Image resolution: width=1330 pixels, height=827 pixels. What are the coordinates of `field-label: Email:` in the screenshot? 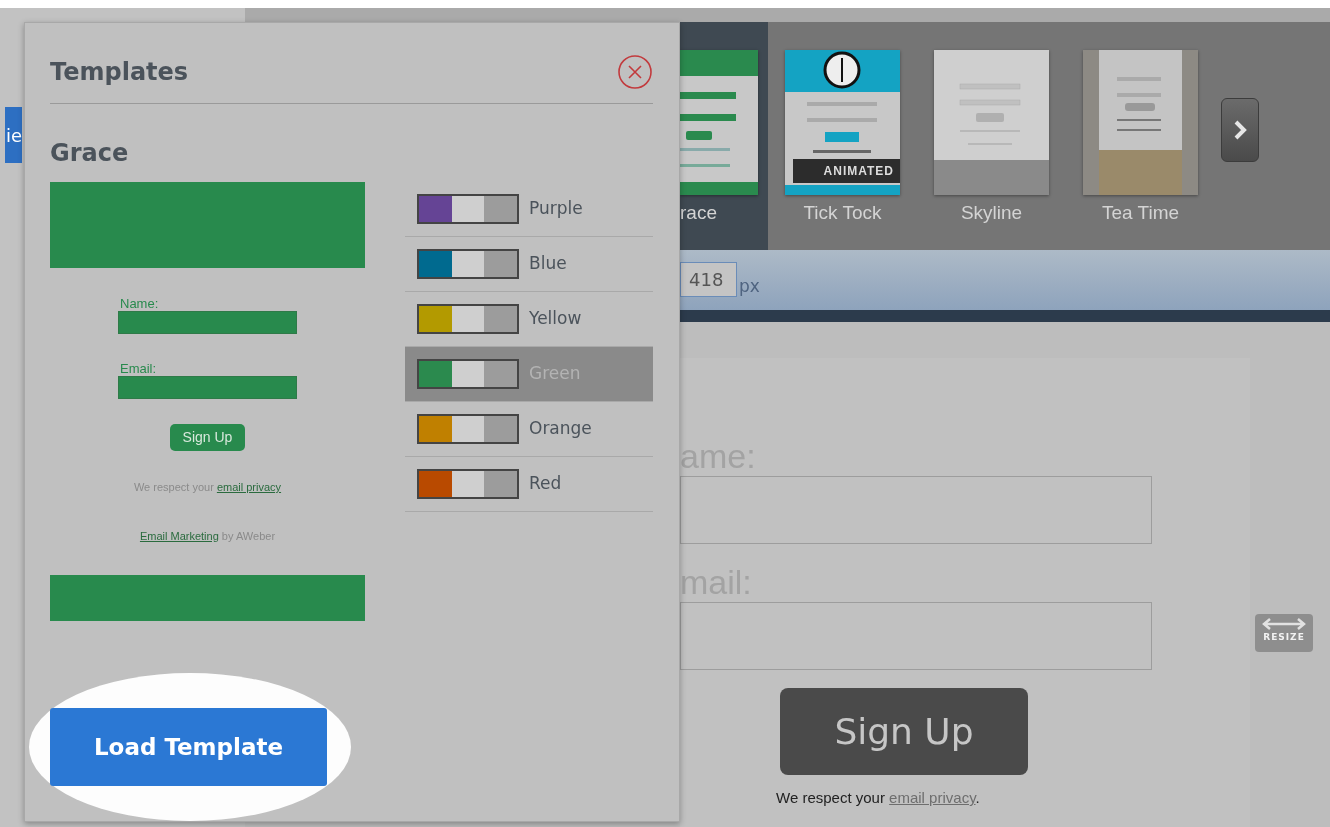 It's located at (138, 368).